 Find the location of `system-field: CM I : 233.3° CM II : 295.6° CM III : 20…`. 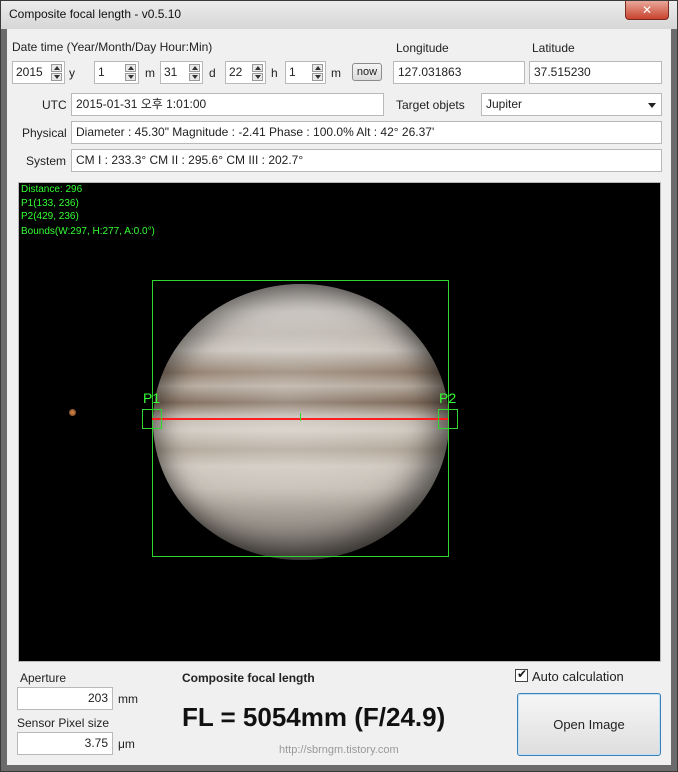

system-field: CM I : 233.3° CM II : 295.6° CM III : 20… is located at coordinates (366, 160).